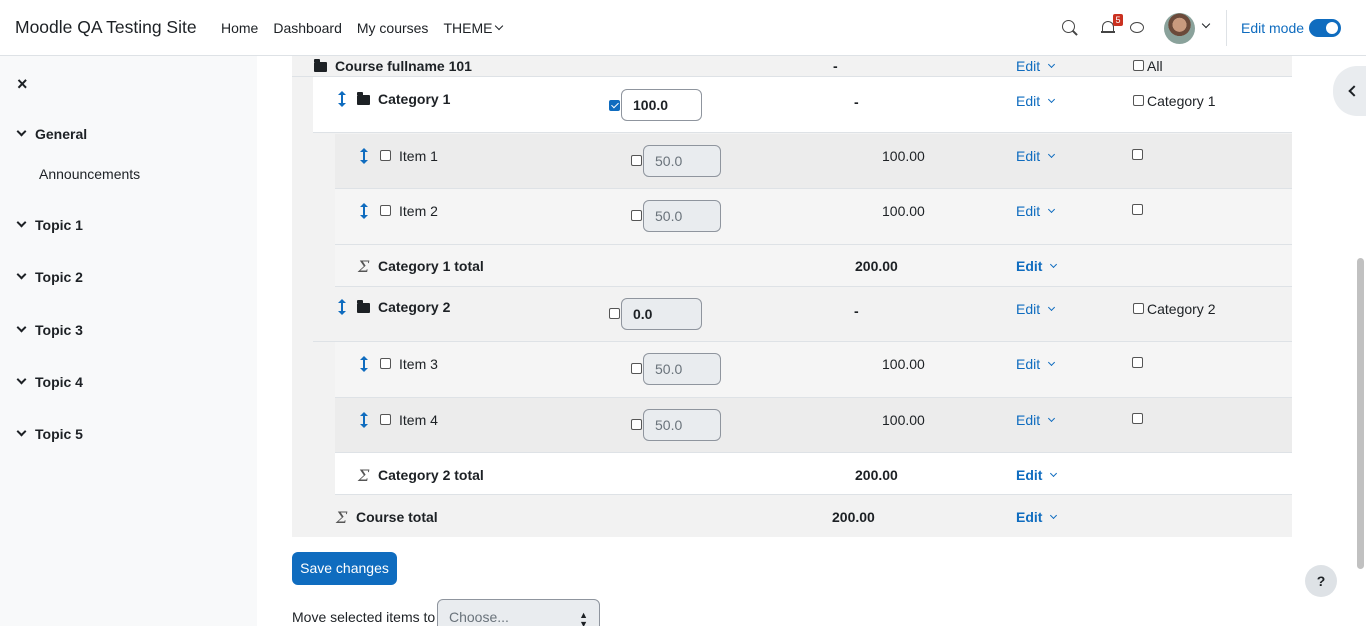 Image resolution: width=1366 pixels, height=626 pixels. I want to click on messages-icon, so click(1137, 27).